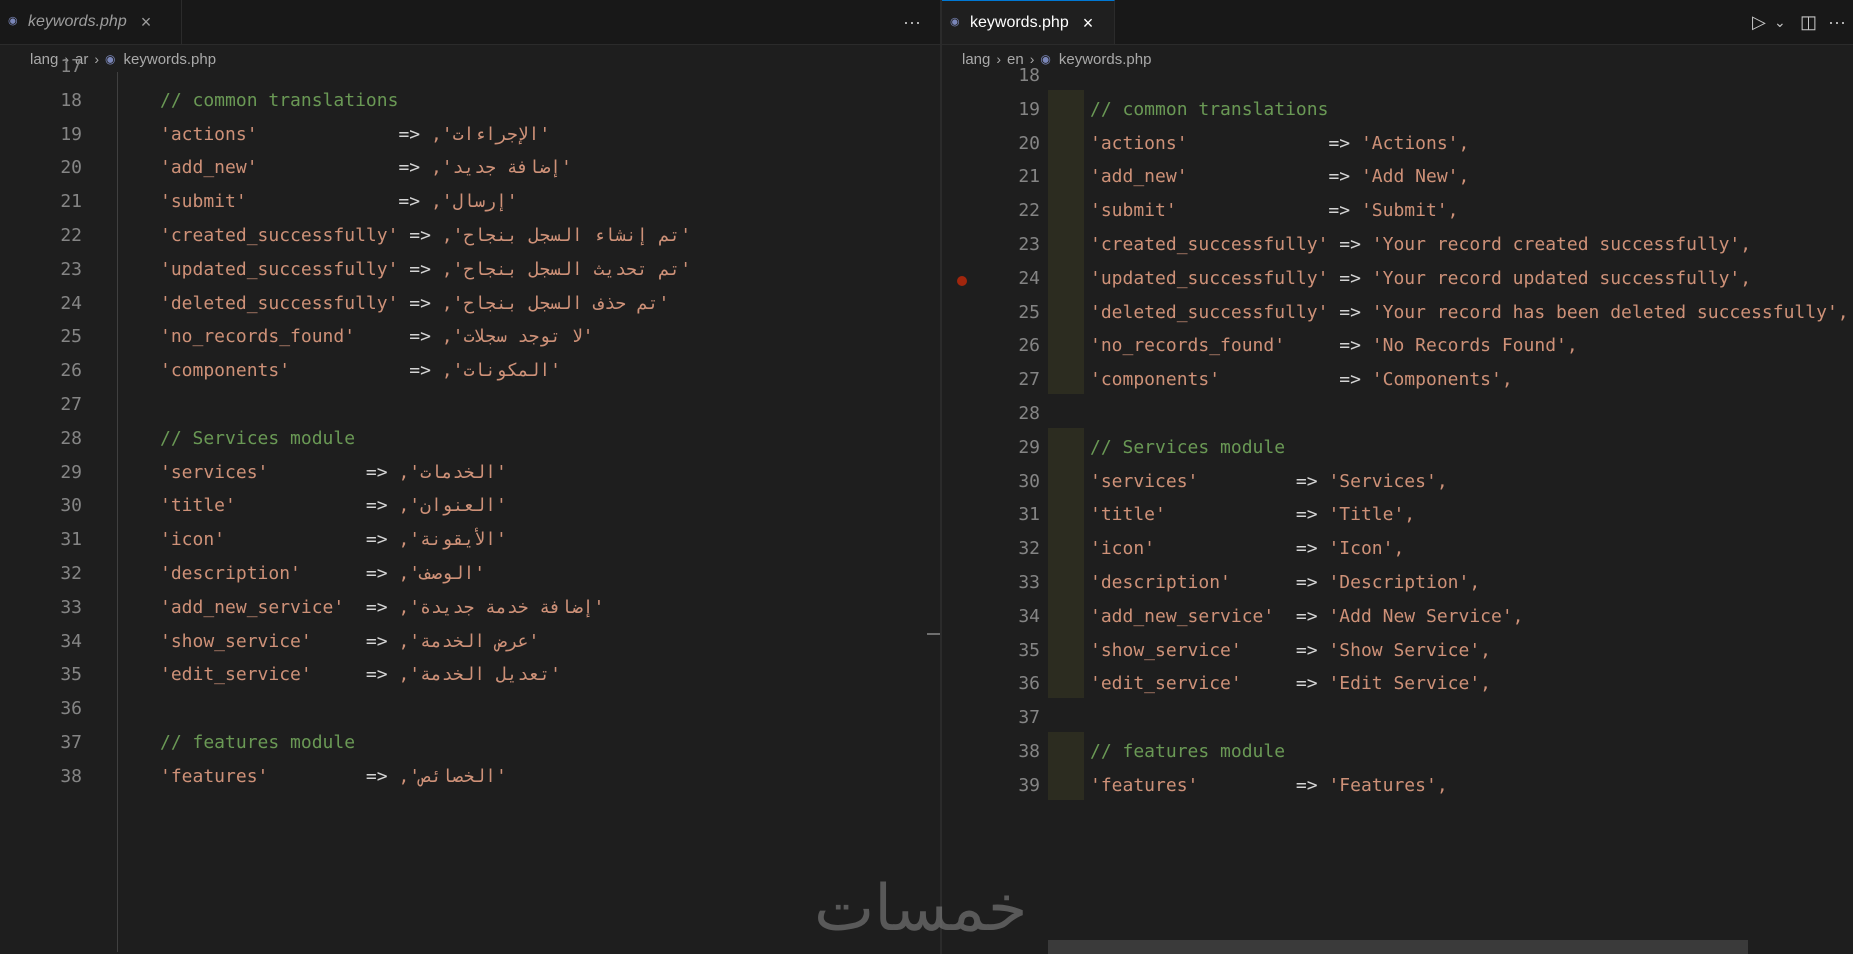 The height and width of the screenshot is (954, 1853). What do you see at coordinates (1182, 616) in the screenshot?
I see `array-key: 'add_new_service'` at bounding box center [1182, 616].